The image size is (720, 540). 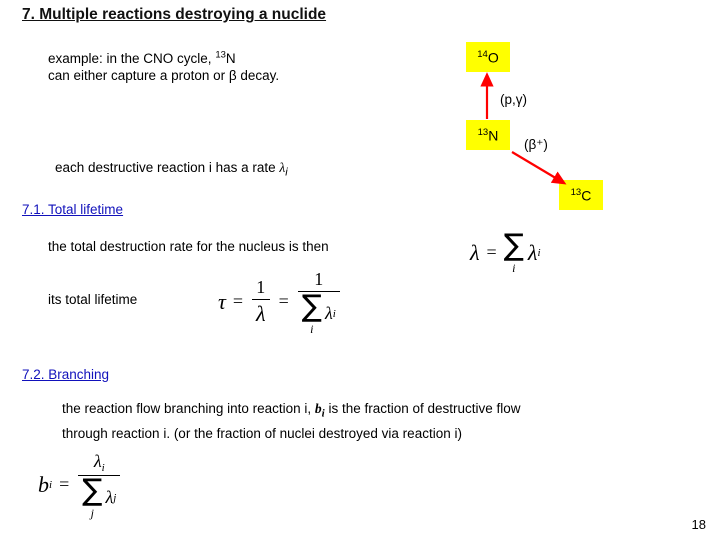 I want to click on eq-tau-frac1: 1 λ, so click(x=261, y=302).